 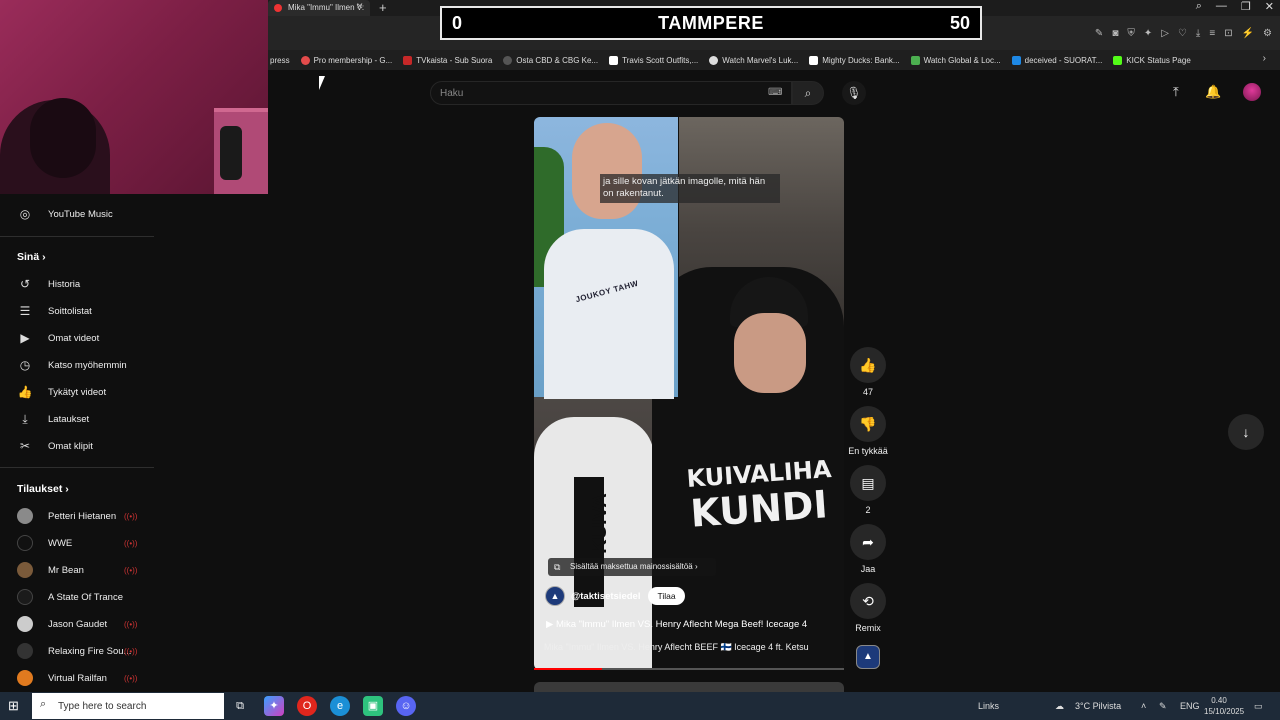 What do you see at coordinates (1176, 92) in the screenshot?
I see `upload-icon: ⤒` at bounding box center [1176, 92].